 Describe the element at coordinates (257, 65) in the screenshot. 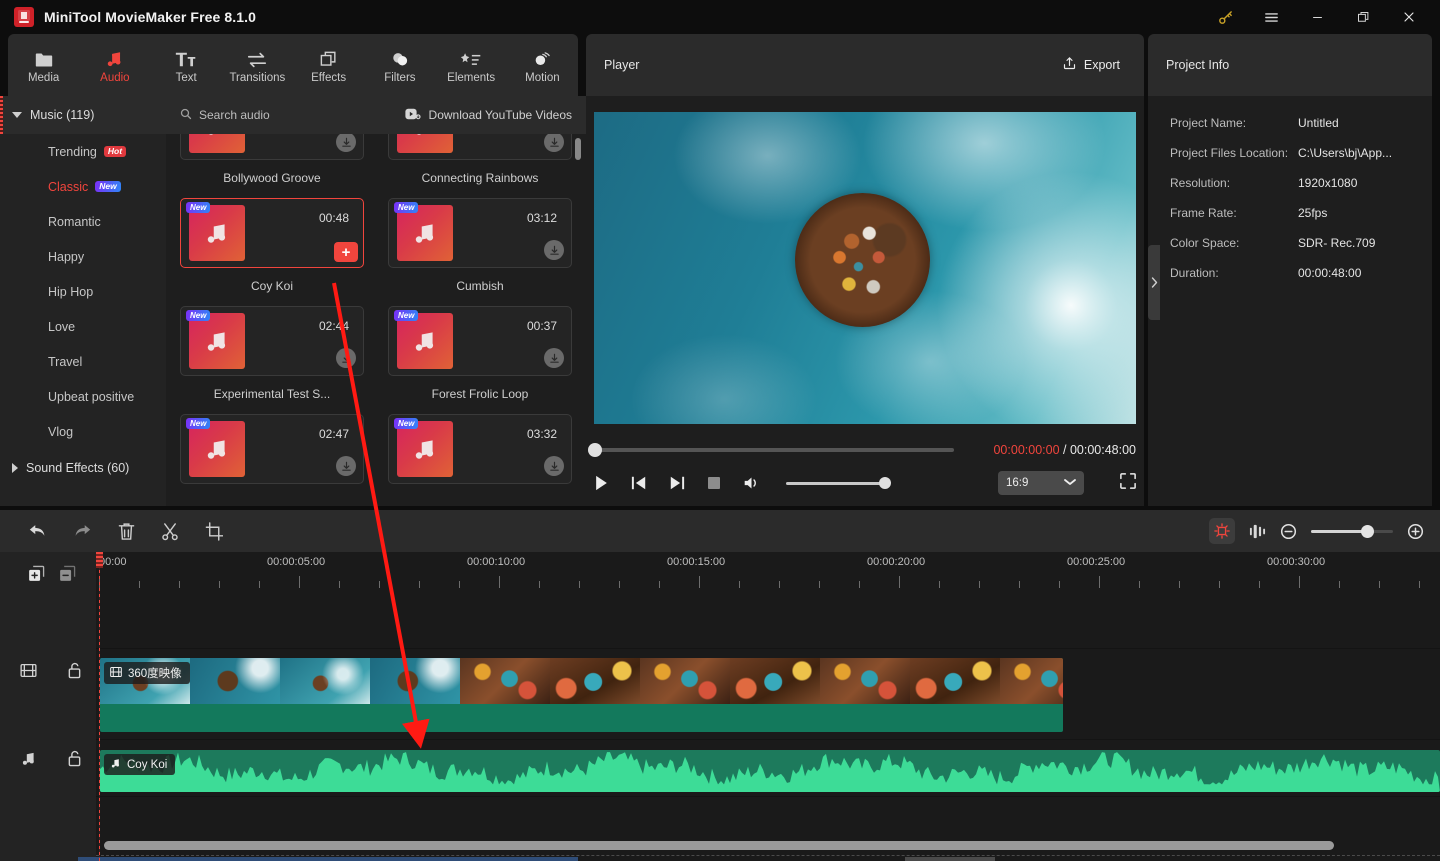

I see `tab-transitions: Transitions` at that location.